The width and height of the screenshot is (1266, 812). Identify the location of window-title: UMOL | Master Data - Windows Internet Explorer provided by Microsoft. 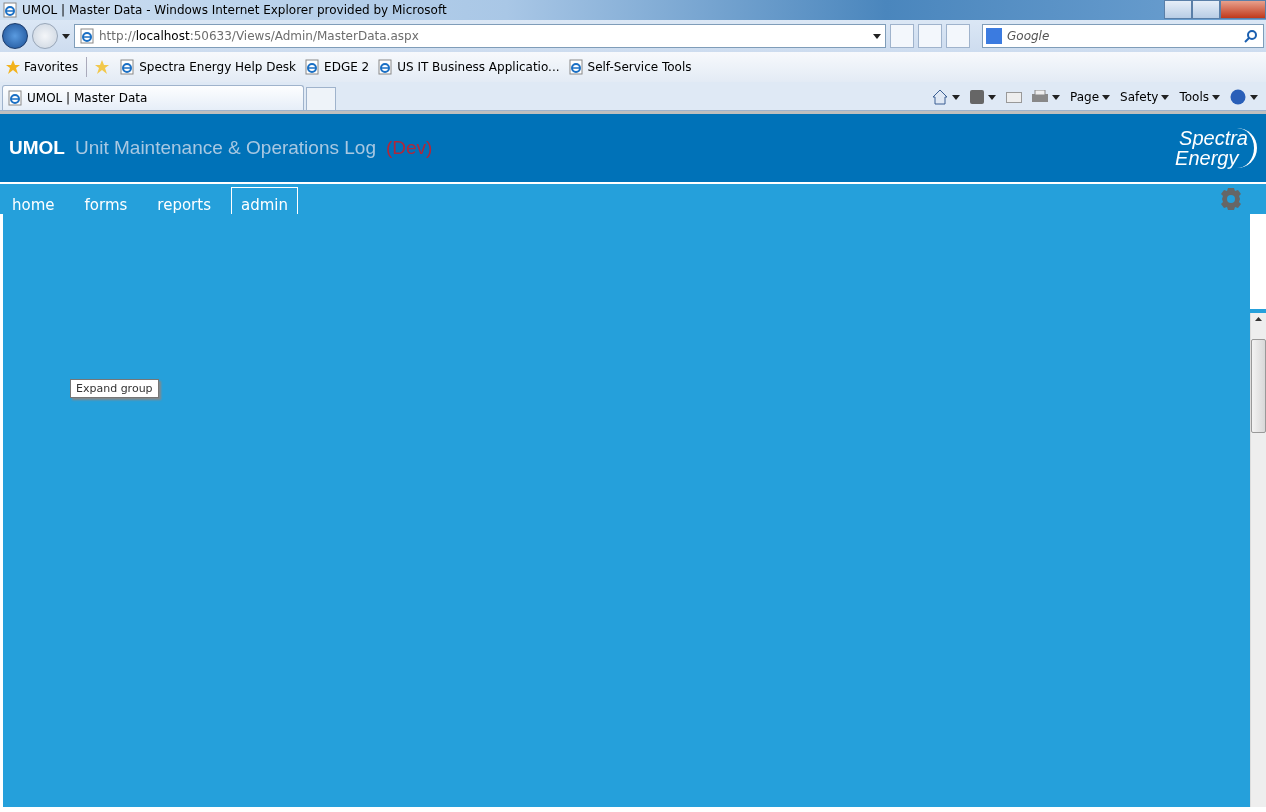
(234, 10).